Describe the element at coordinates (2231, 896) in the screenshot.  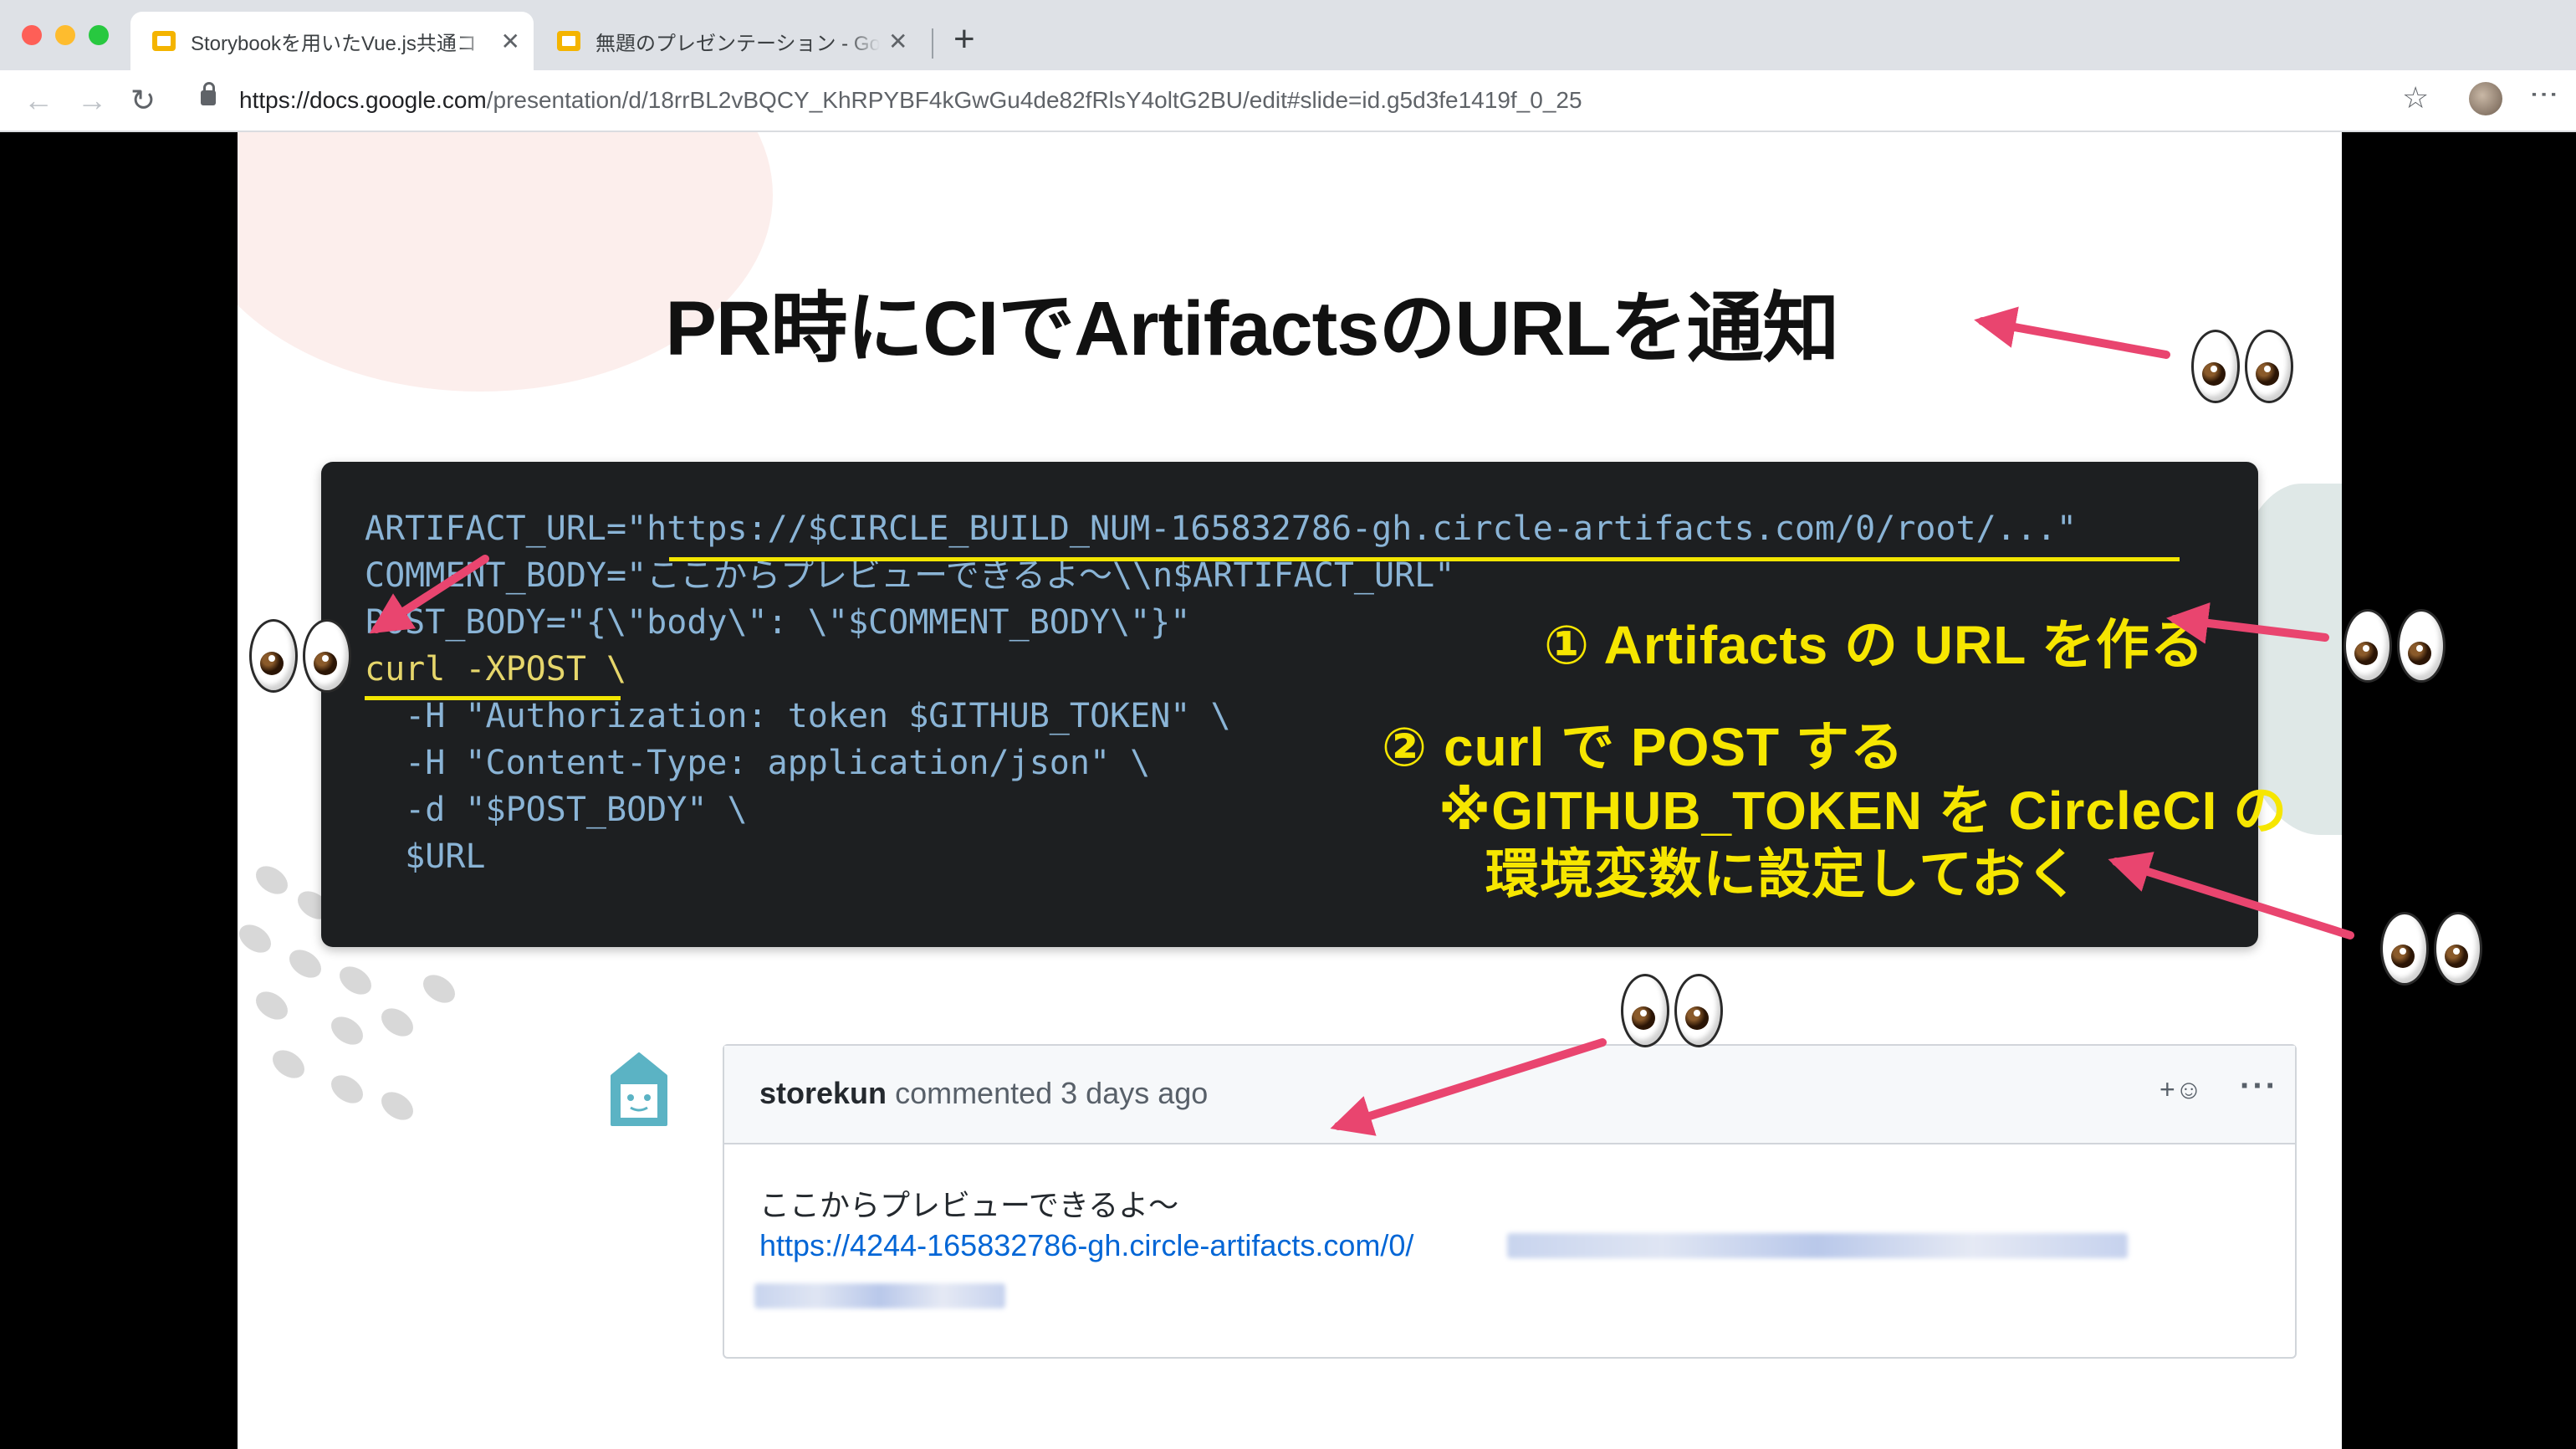
I see `arrow-to-note` at that location.